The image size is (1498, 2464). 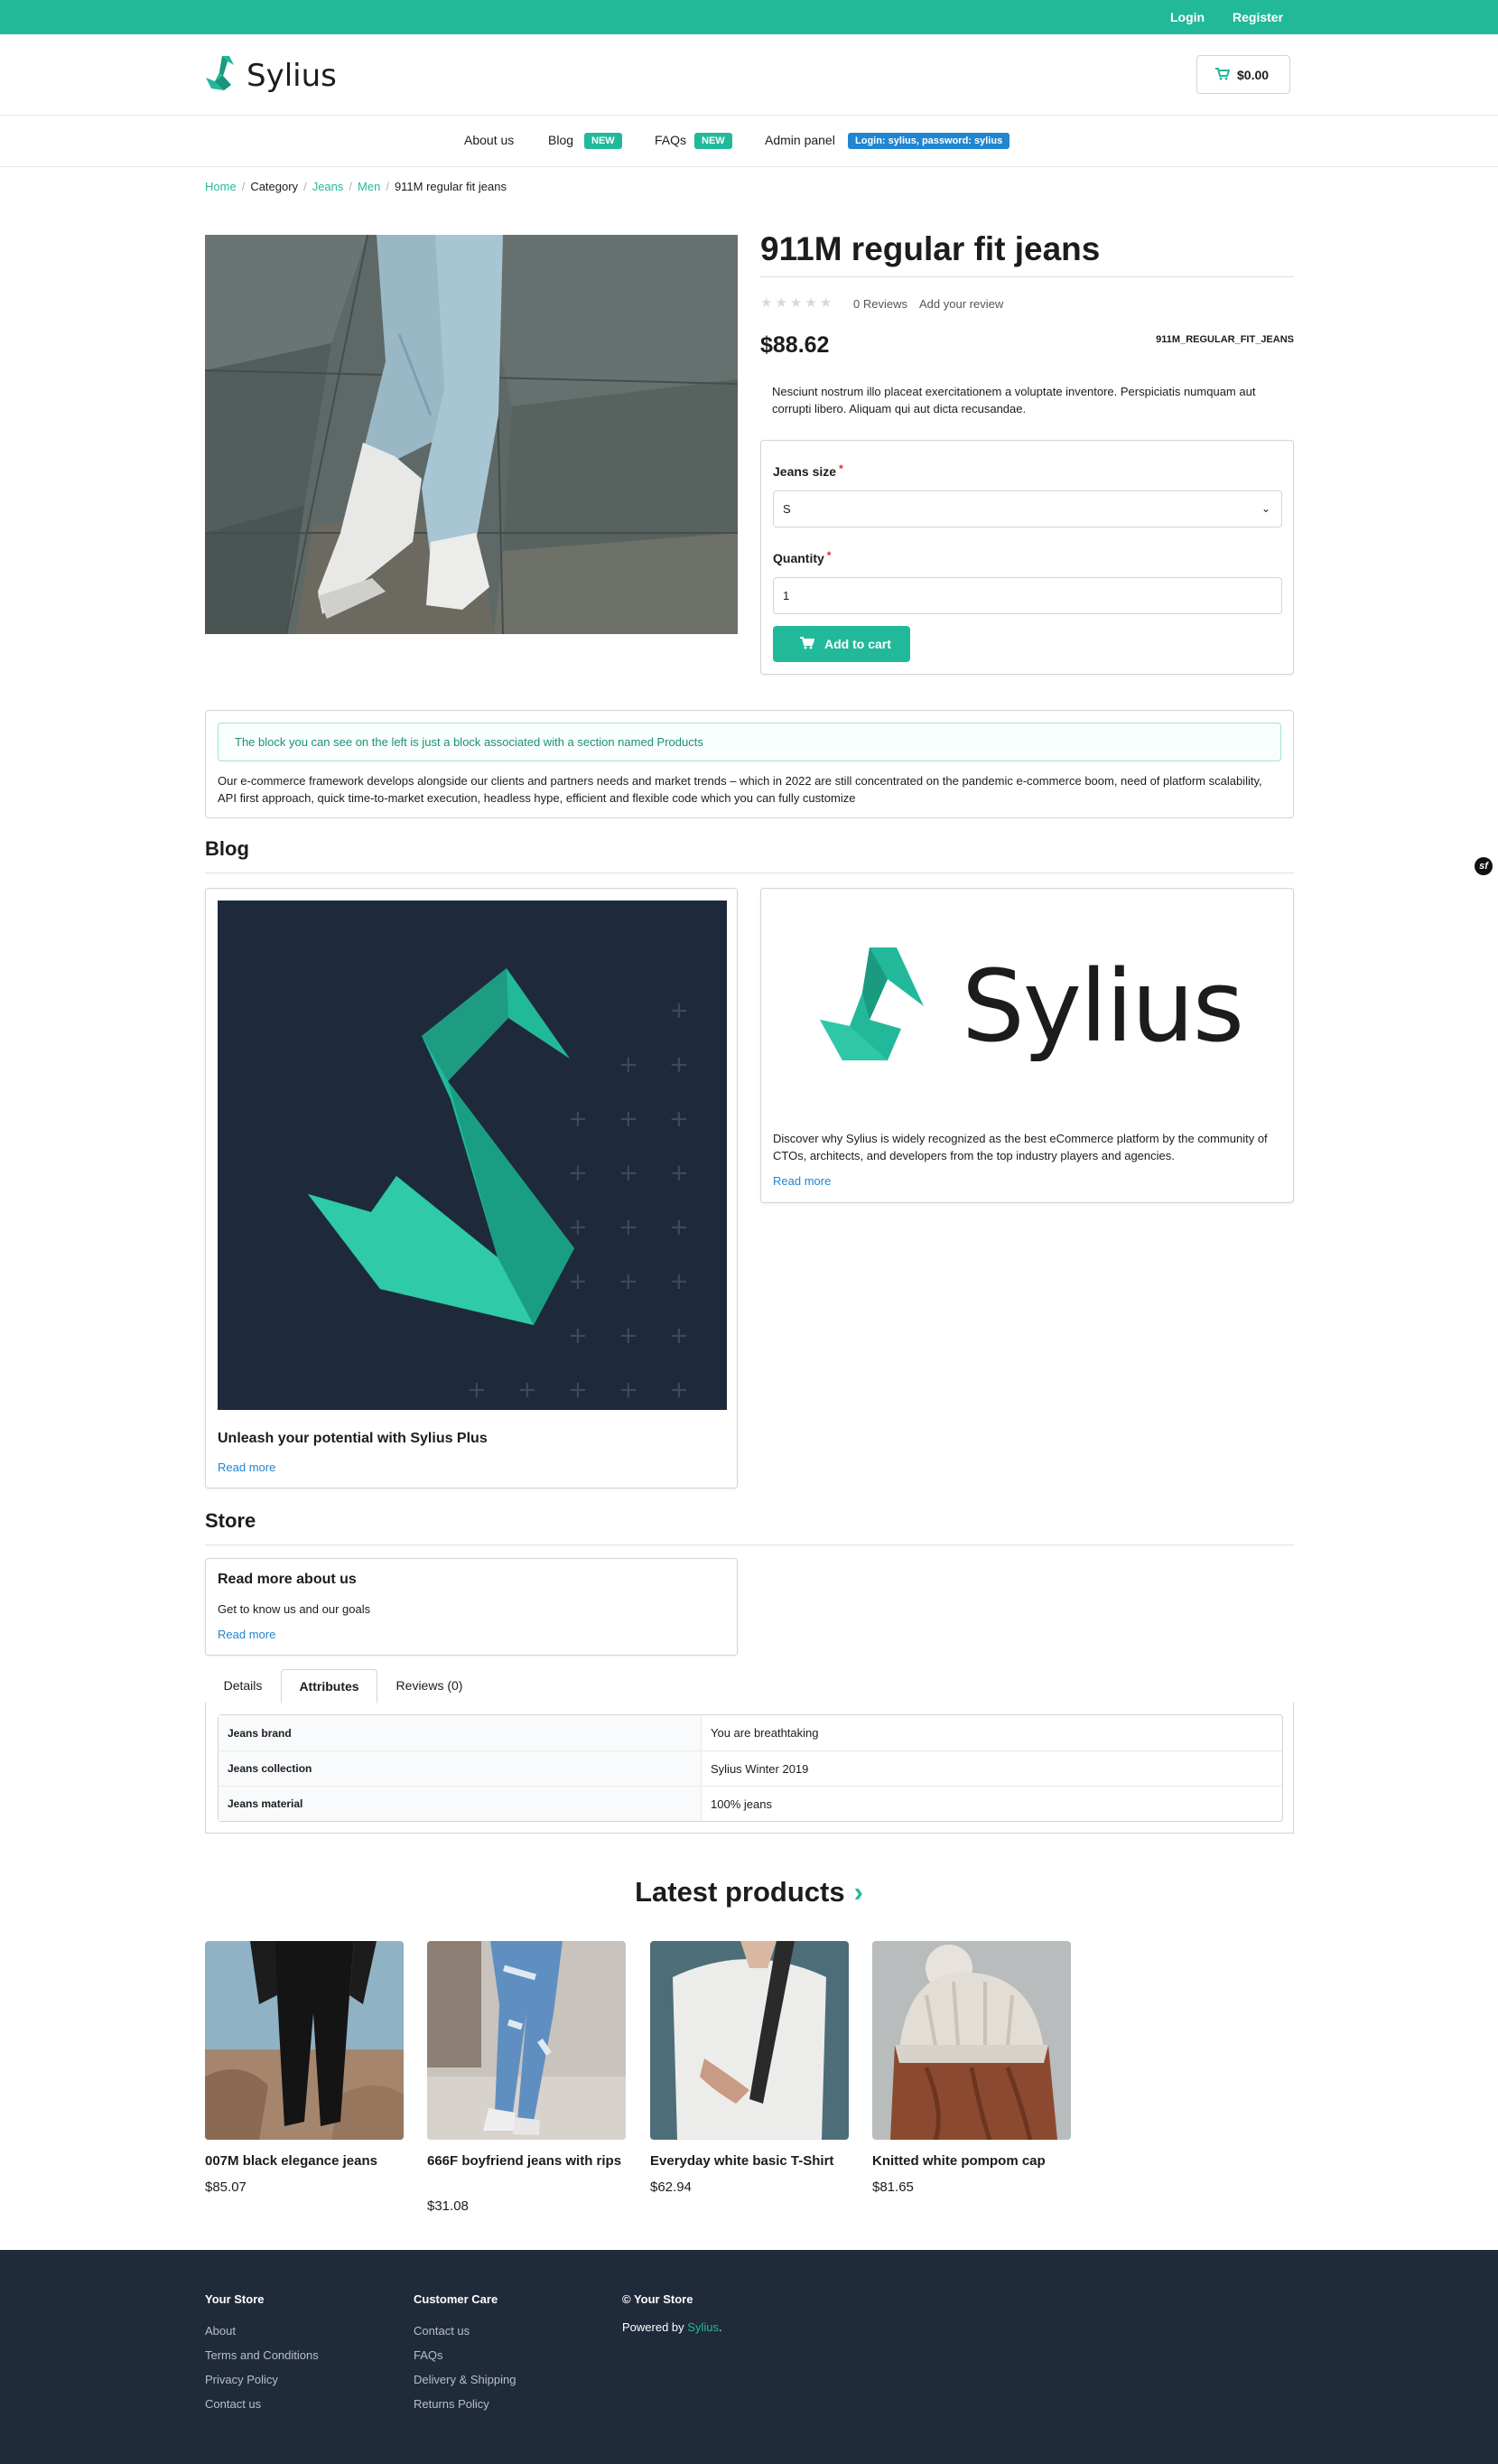 I want to click on footer-link-contact: Contact us, so click(x=233, y=2404).